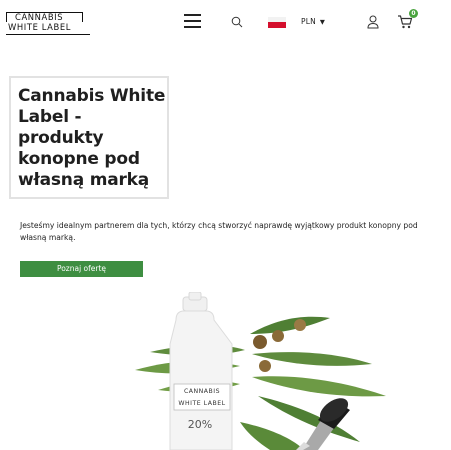 This screenshot has height=450, width=451. What do you see at coordinates (202, 391) in the screenshot?
I see `bottle-label-line-1: CANNABIS` at bounding box center [202, 391].